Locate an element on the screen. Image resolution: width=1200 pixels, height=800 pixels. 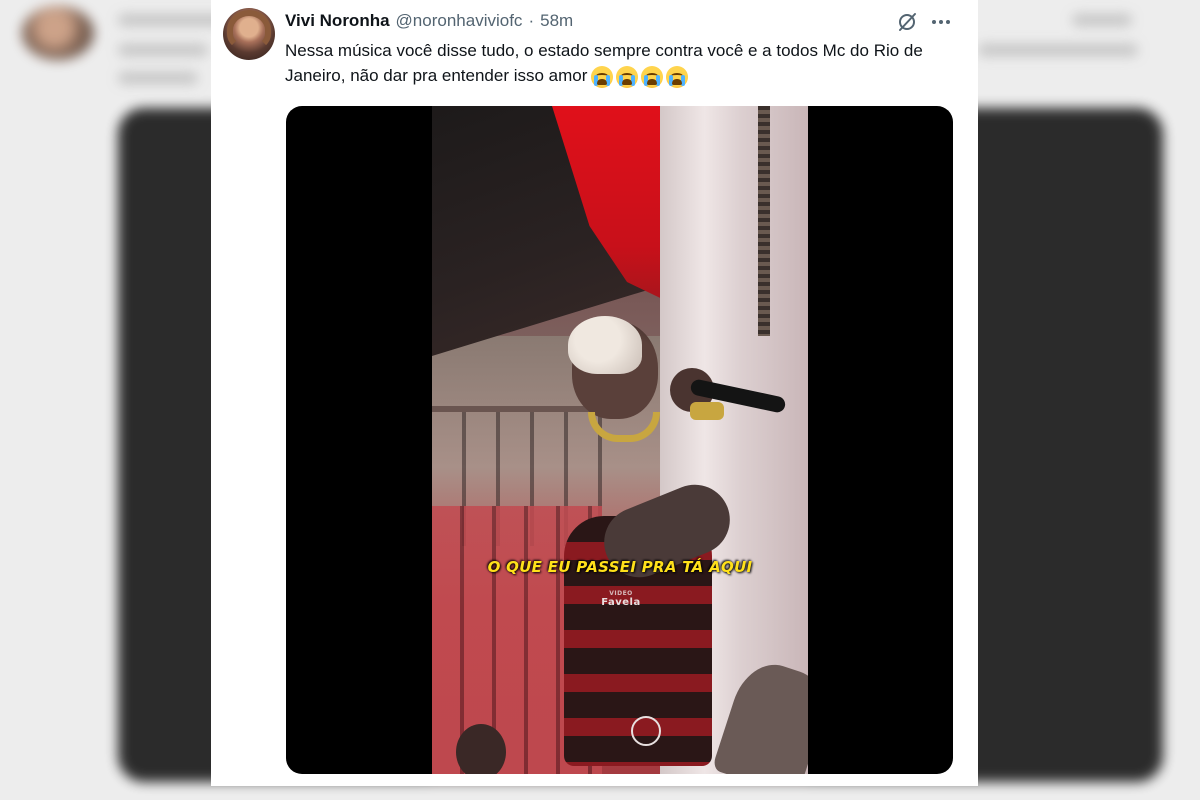
club-crest is located at coordinates (646, 731).